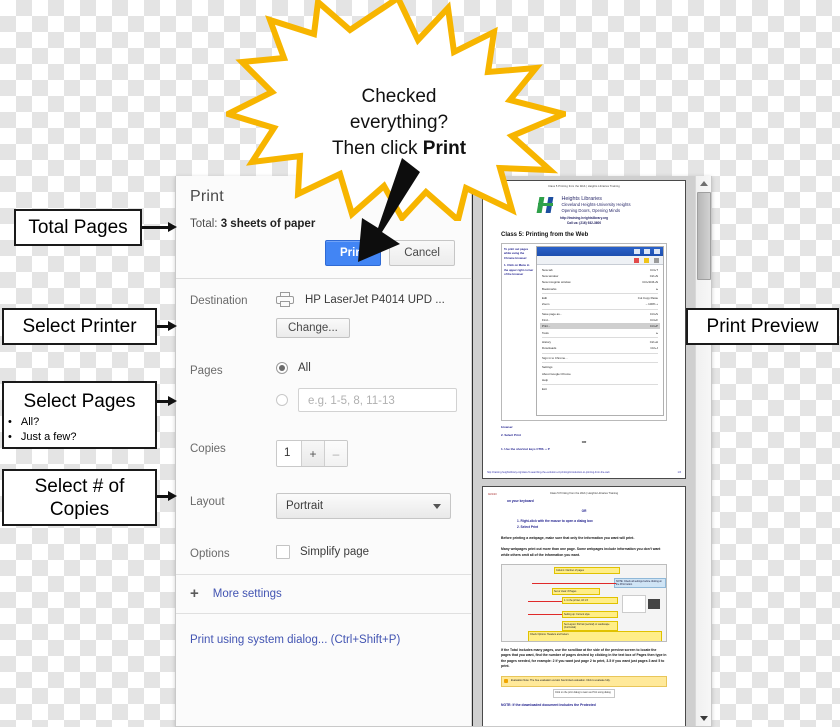 The width and height of the screenshot is (840, 727). What do you see at coordinates (547, 270) in the screenshot?
I see `preview-menu-item-label: New tab` at bounding box center [547, 270].